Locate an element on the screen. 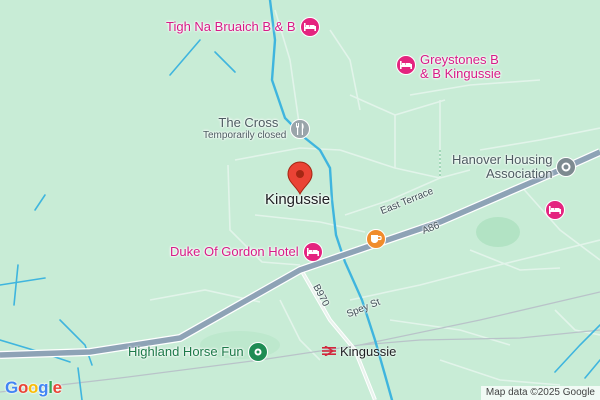 Image resolution: width=600 pixels, height=400 pixels. poi-label-line1: Greystones B is located at coordinates (459, 59).